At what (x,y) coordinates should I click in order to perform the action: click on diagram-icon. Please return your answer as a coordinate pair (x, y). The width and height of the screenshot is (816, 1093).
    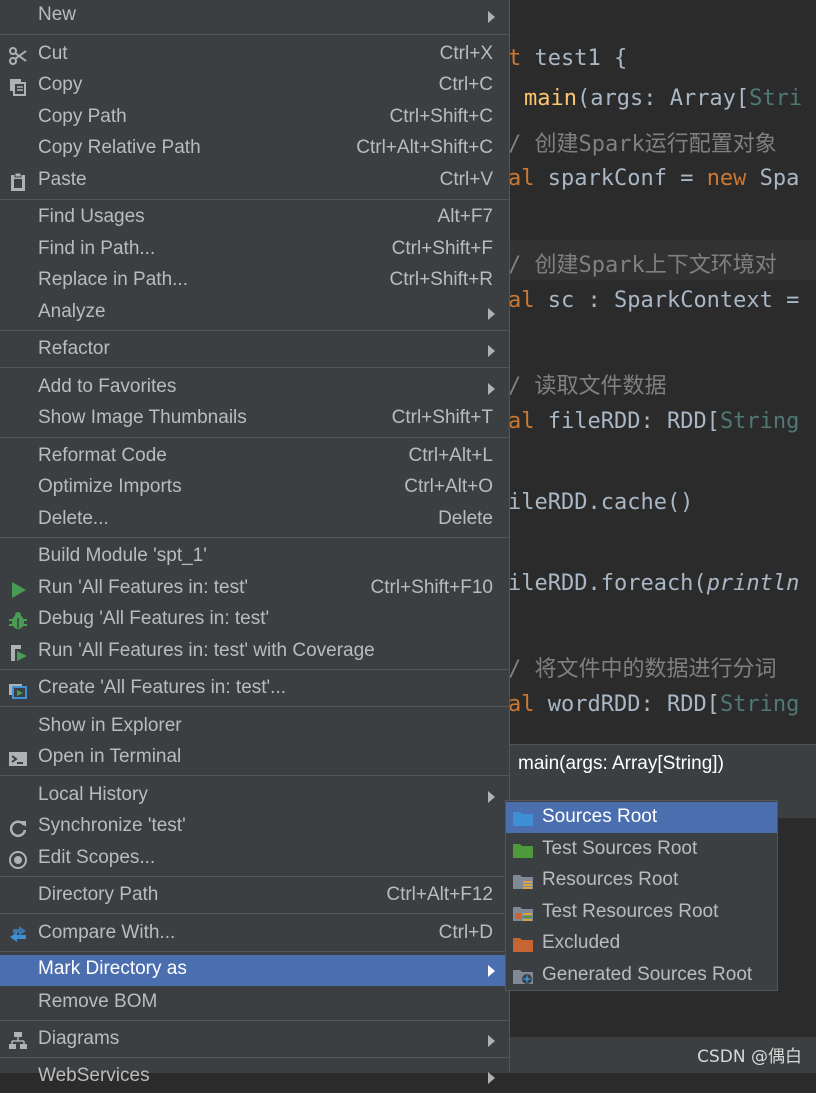
    Looking at the image, I should click on (18, 1041).